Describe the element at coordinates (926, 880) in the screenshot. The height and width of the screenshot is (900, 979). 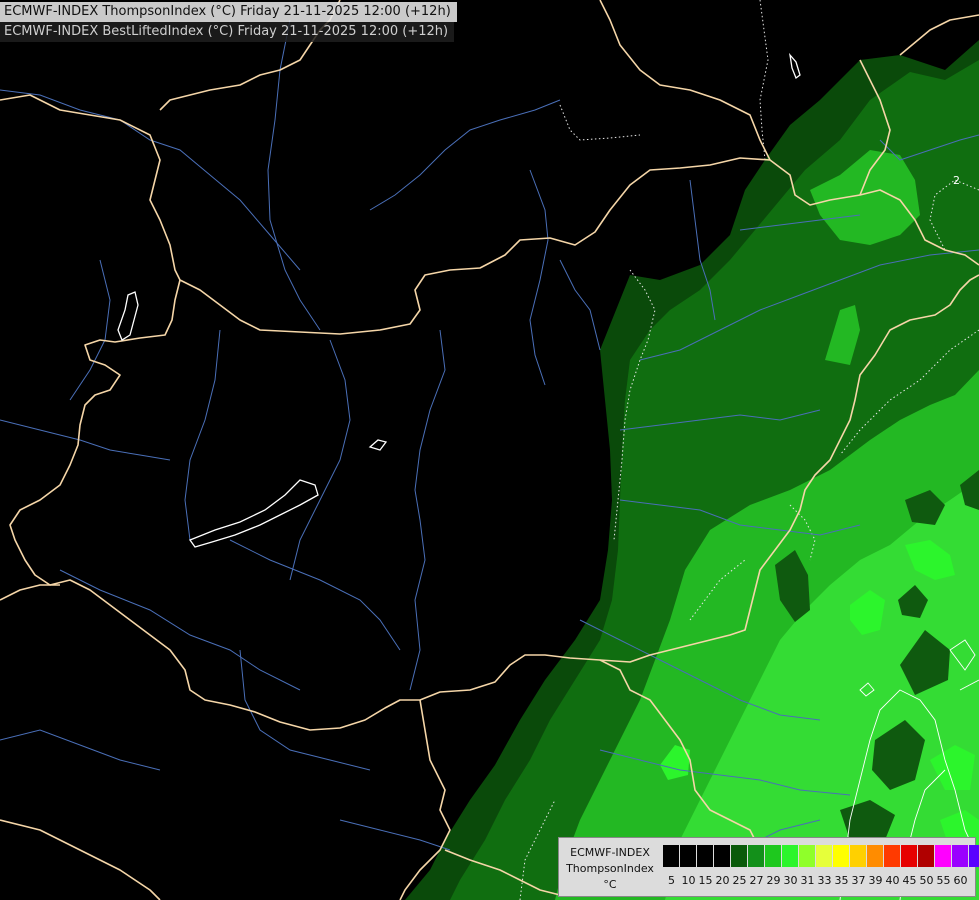
I see `legend-tick: 50` at that location.